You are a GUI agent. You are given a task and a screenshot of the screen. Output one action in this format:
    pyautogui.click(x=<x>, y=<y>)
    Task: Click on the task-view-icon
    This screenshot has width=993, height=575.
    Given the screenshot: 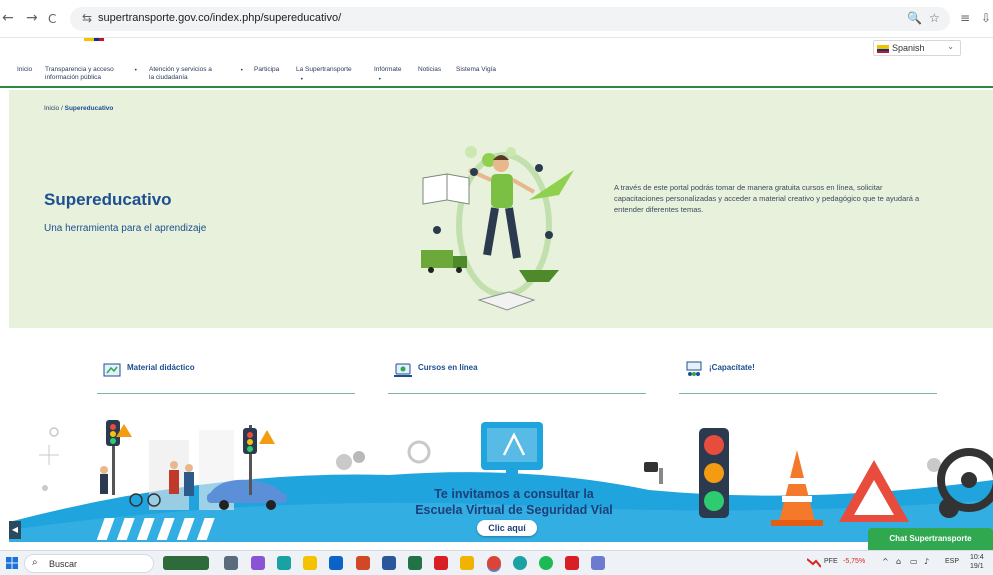 What is the action you would take?
    pyautogui.click(x=231, y=563)
    